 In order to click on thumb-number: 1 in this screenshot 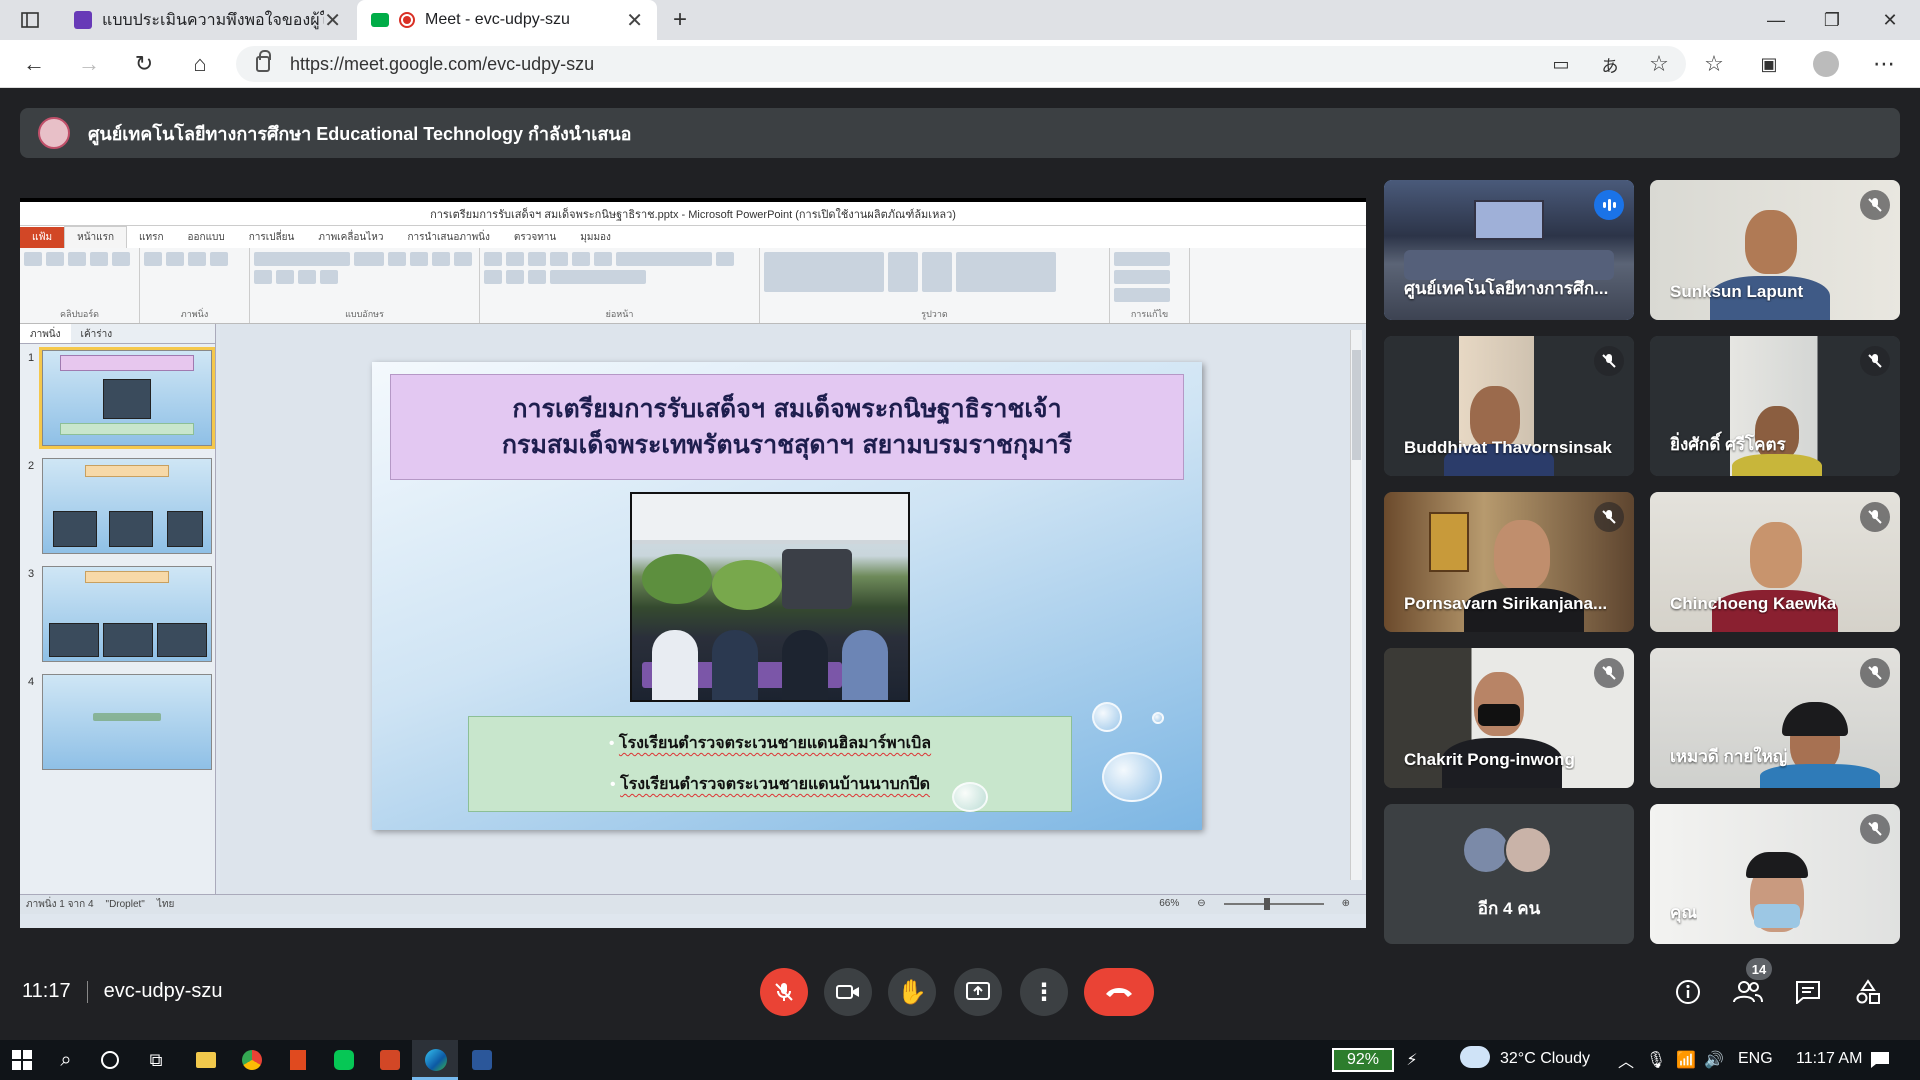, I will do `click(31, 358)`.